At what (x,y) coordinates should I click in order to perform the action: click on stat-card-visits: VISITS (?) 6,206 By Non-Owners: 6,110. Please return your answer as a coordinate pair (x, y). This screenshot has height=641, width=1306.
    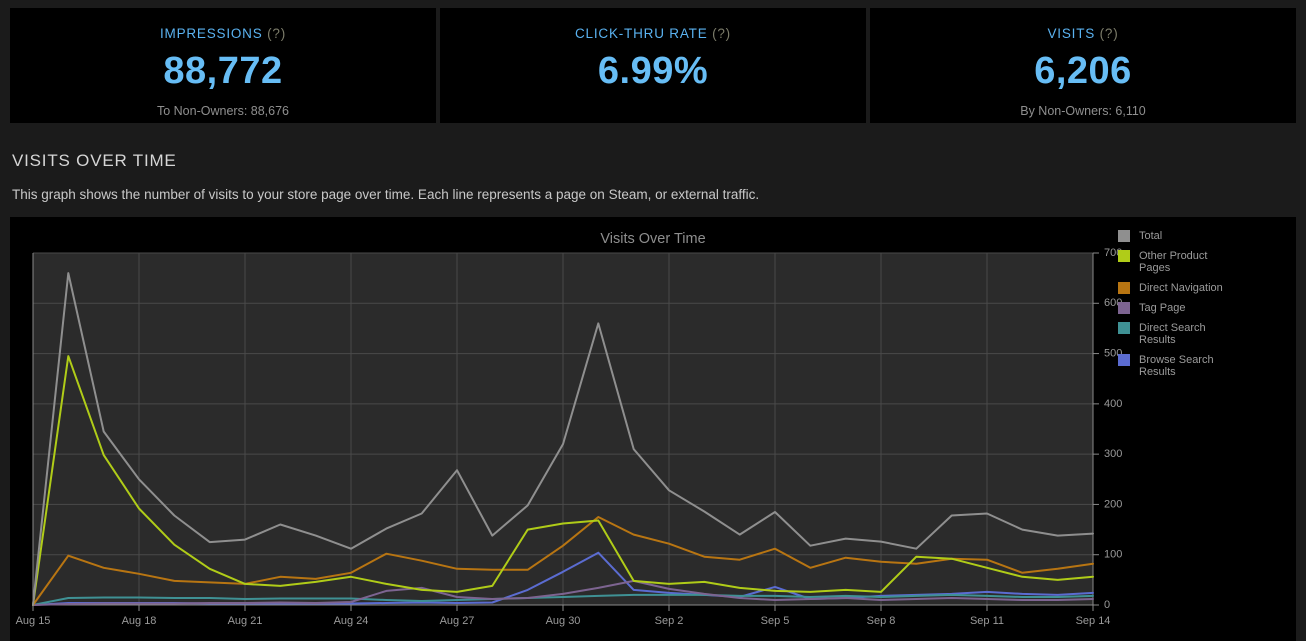
    Looking at the image, I should click on (1083, 65).